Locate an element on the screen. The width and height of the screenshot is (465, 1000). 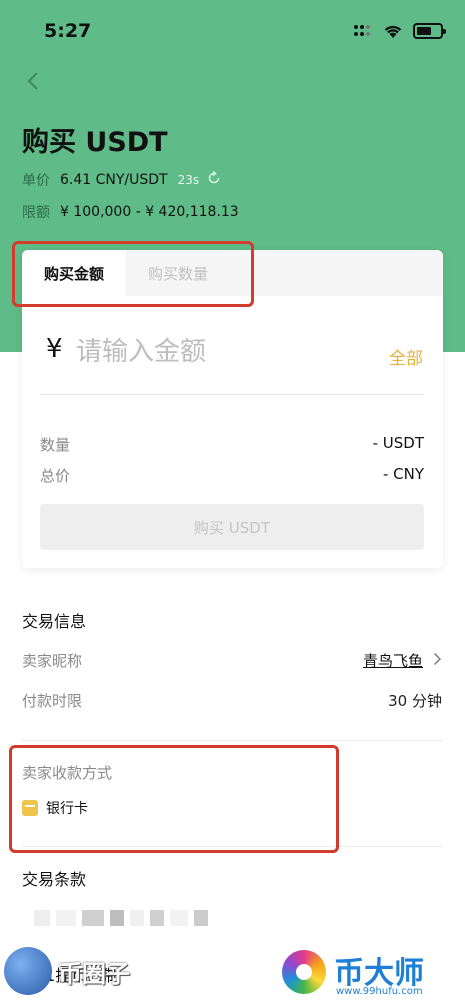
status-time: 5:27 is located at coordinates (68, 31).